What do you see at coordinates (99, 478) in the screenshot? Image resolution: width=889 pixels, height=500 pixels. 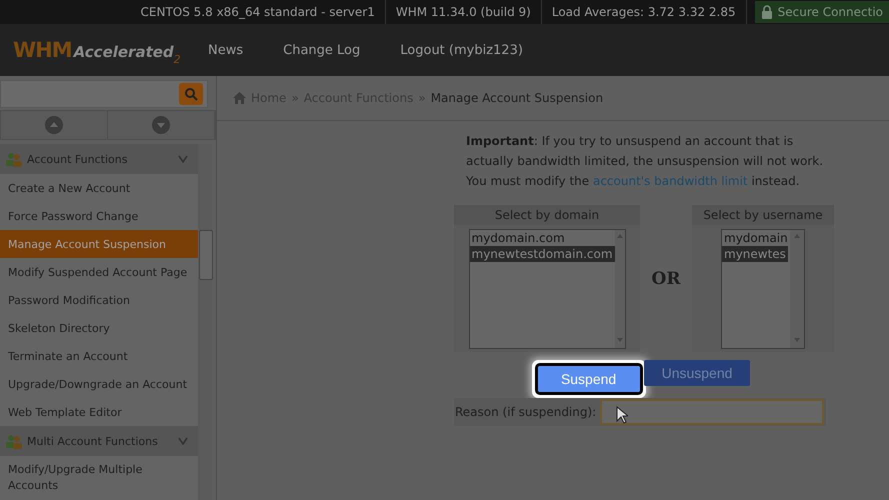 I see `sidebar-item: Modify/Upgrade Multiple Accounts` at bounding box center [99, 478].